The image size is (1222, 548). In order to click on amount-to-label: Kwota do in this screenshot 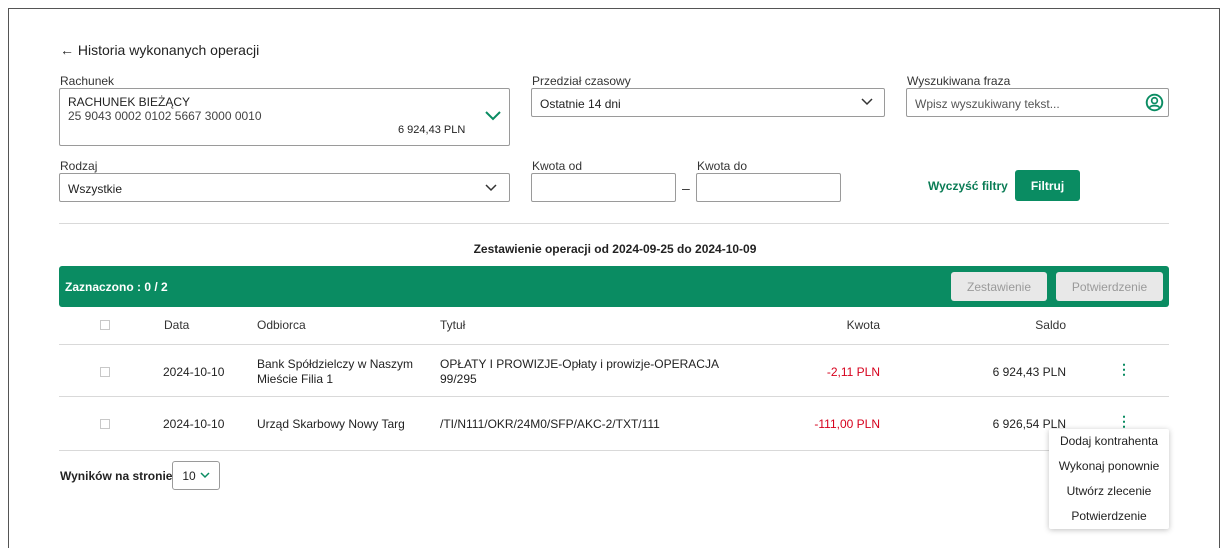, I will do `click(722, 166)`.